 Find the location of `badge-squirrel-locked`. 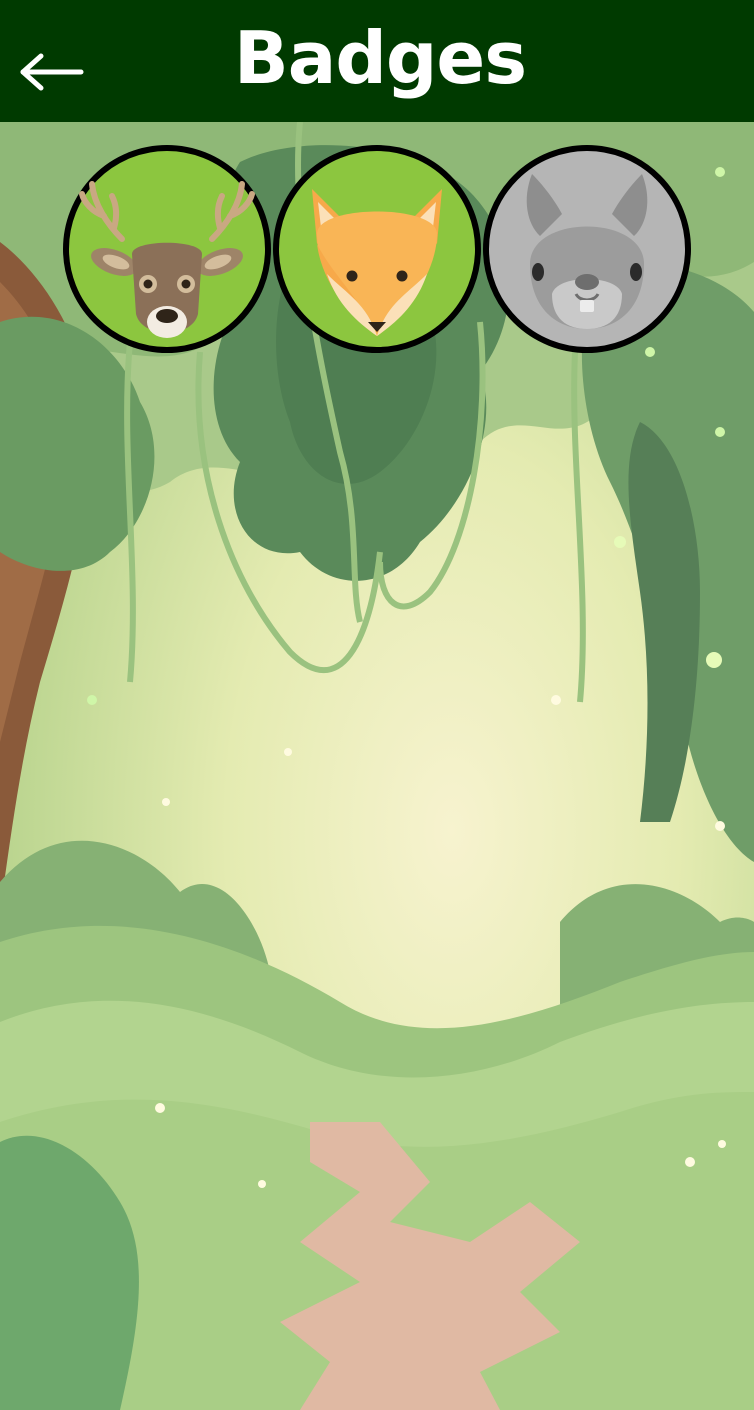

badge-squirrel-locked is located at coordinates (587, 249).